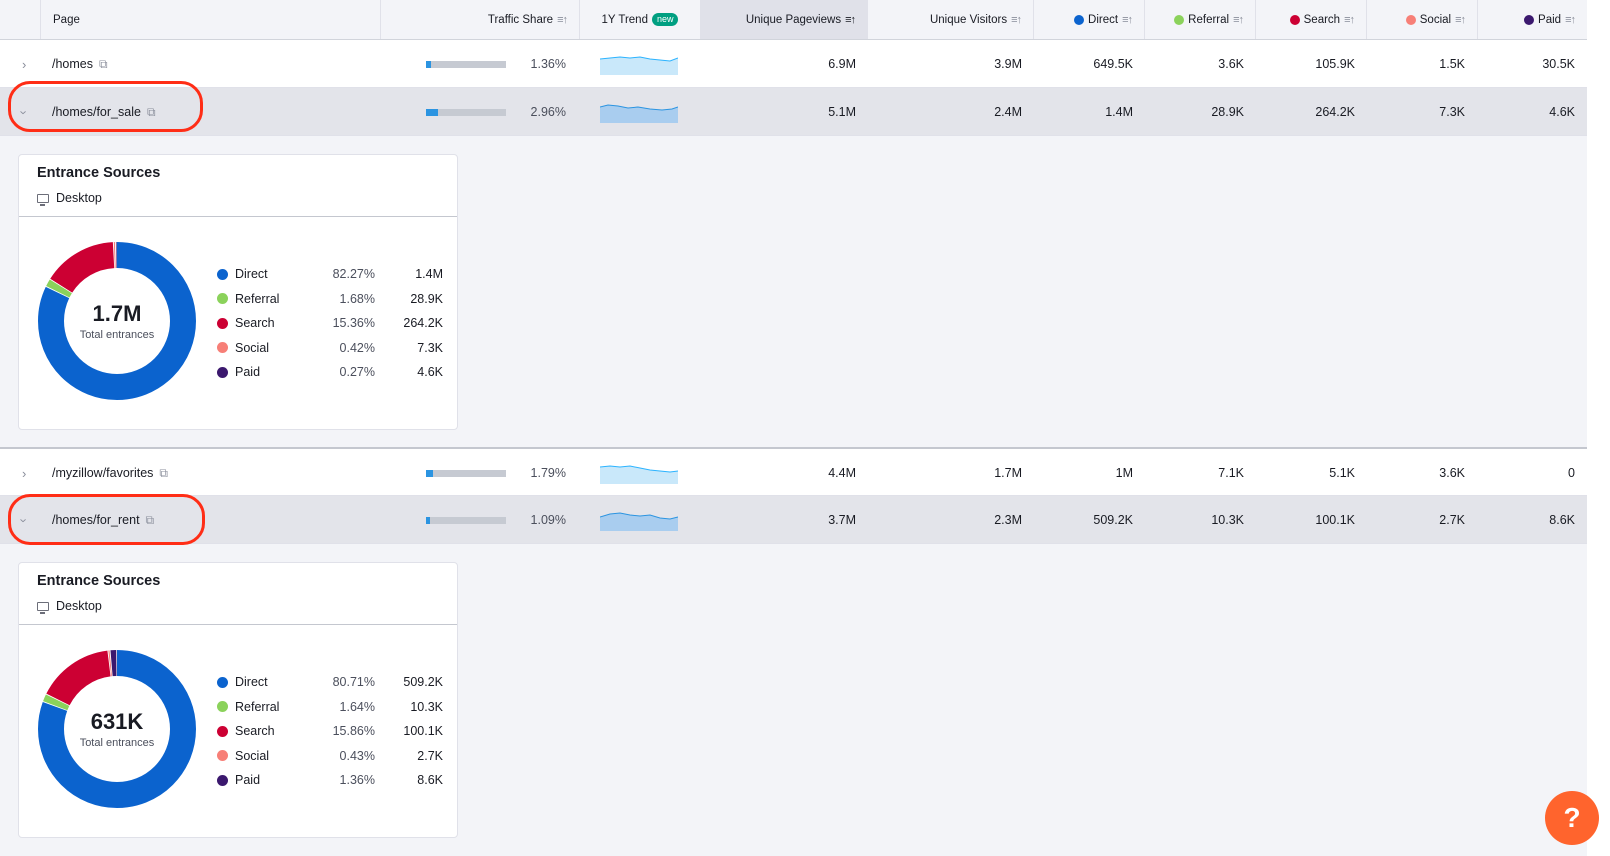  I want to click on referral-value: 7.1K, so click(1231, 473).